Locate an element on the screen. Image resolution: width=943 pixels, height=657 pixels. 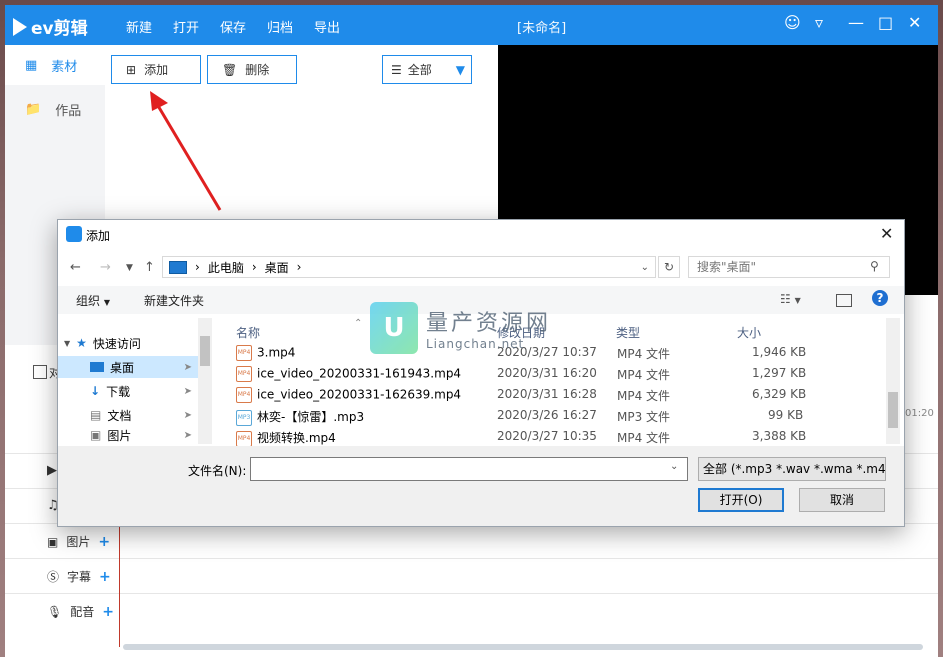
timecode-label: 01:20 is located at coordinates (919, 413).